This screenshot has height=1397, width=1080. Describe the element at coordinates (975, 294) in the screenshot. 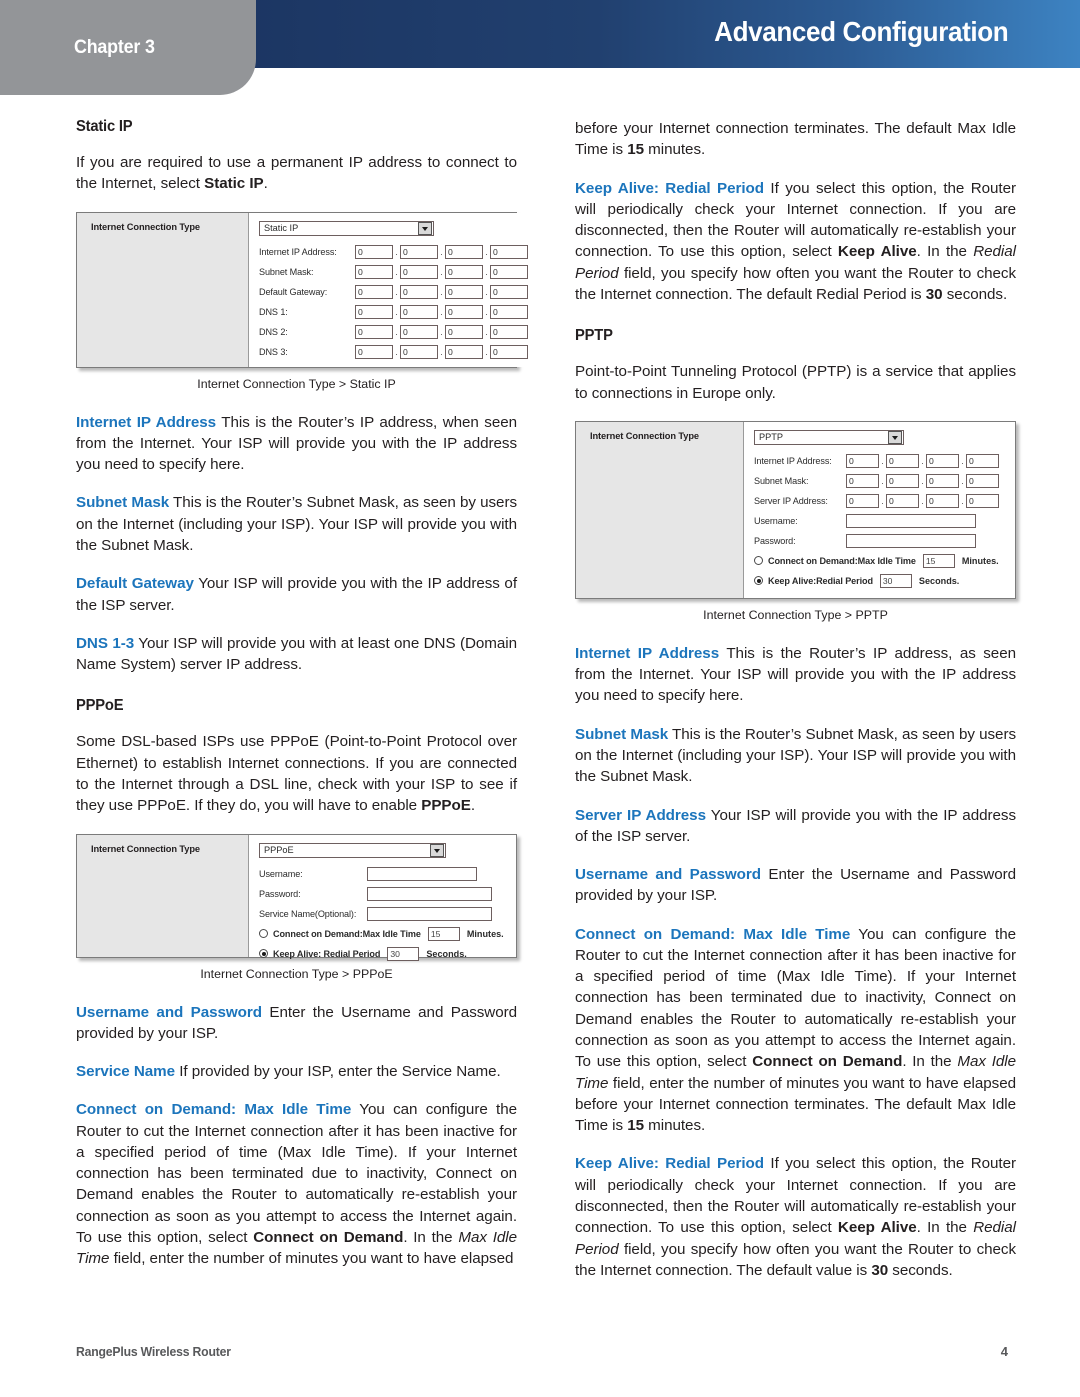

I see `paragraph-text: seconds.` at that location.